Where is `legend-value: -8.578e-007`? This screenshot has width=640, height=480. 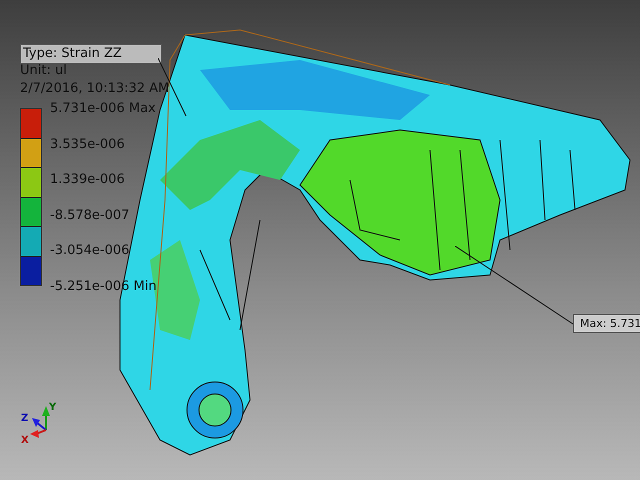
legend-value: -8.578e-007 is located at coordinates (90, 215).